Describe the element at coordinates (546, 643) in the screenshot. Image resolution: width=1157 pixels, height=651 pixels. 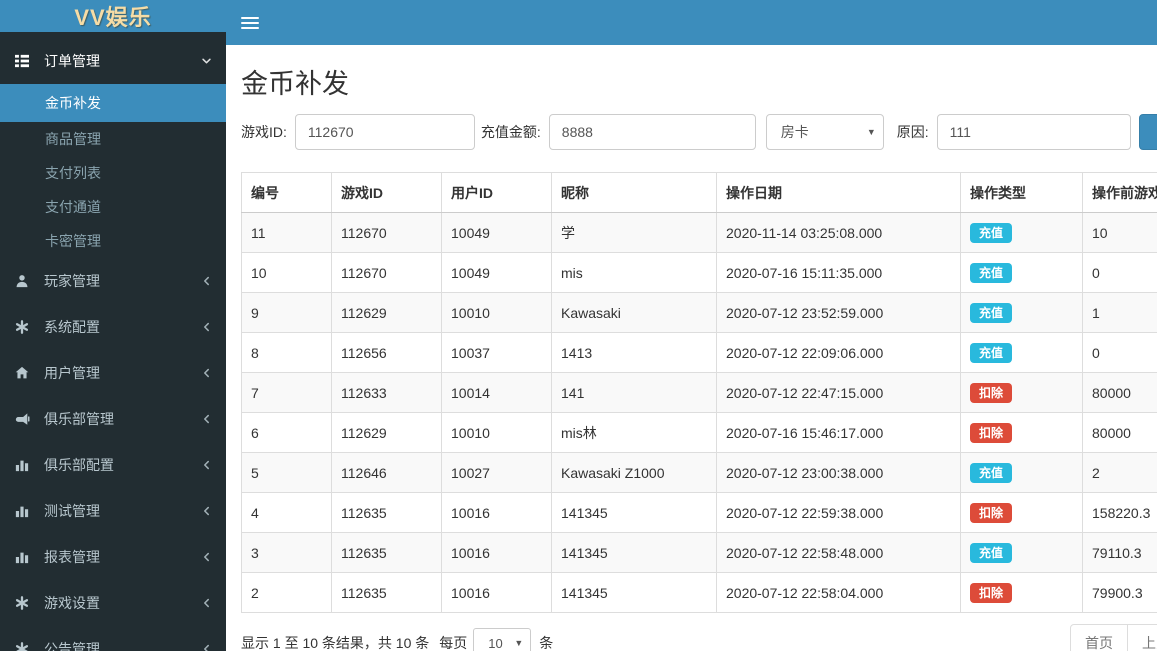
I see `per-page-suffix: 条` at that location.